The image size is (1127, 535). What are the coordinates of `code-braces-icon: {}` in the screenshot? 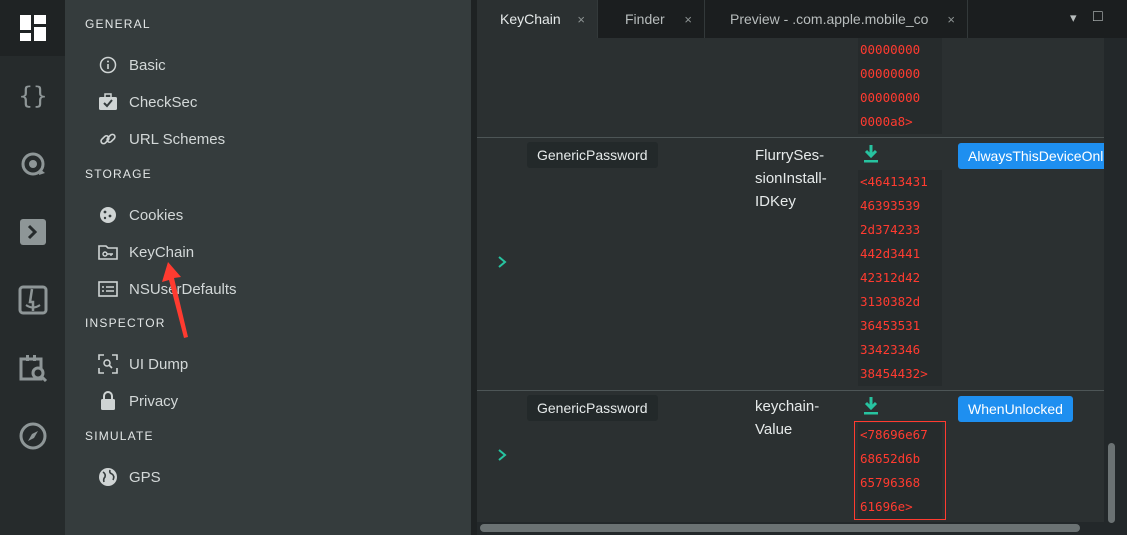 It's located at (32, 96).